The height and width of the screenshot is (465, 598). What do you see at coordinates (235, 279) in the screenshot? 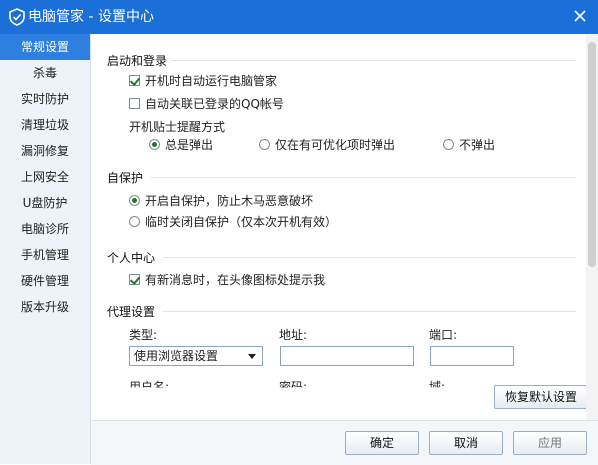
I see `notify-label: 有新消息时，在头像图标处提示我` at bounding box center [235, 279].